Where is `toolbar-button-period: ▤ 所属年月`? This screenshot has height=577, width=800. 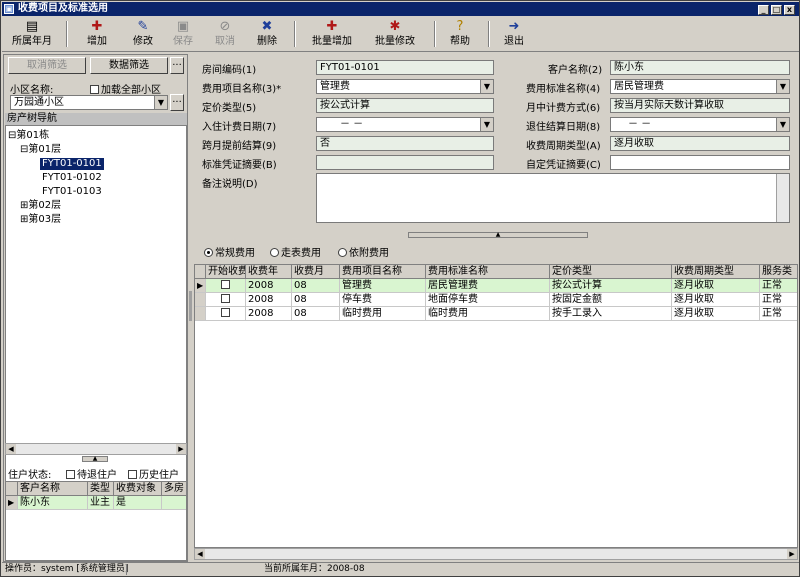 toolbar-button-period: ▤ 所属年月 is located at coordinates (32, 35).